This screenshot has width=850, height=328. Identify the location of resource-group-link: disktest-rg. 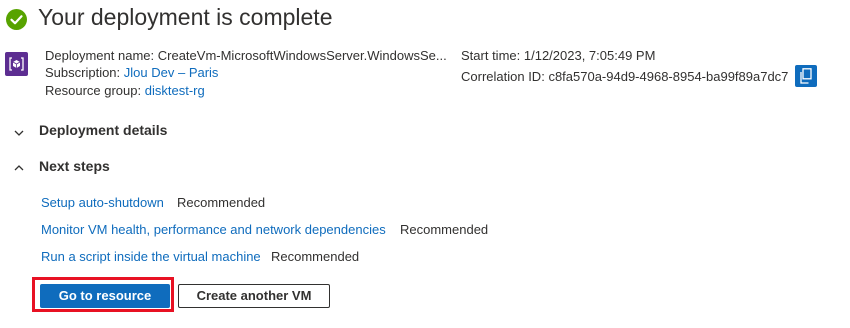
(175, 90).